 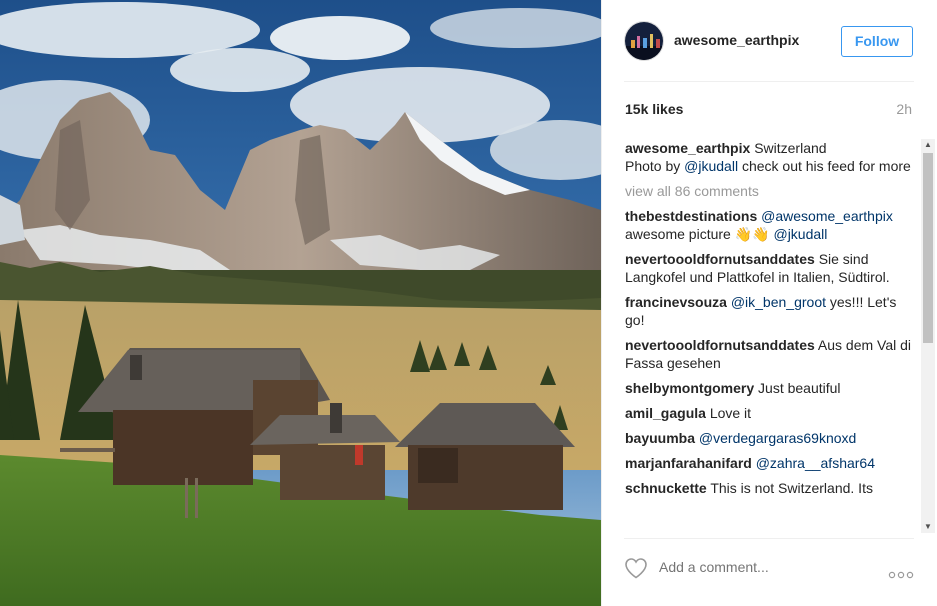 What do you see at coordinates (654, 109) in the screenshot?
I see `like-count: 15k likes` at bounding box center [654, 109].